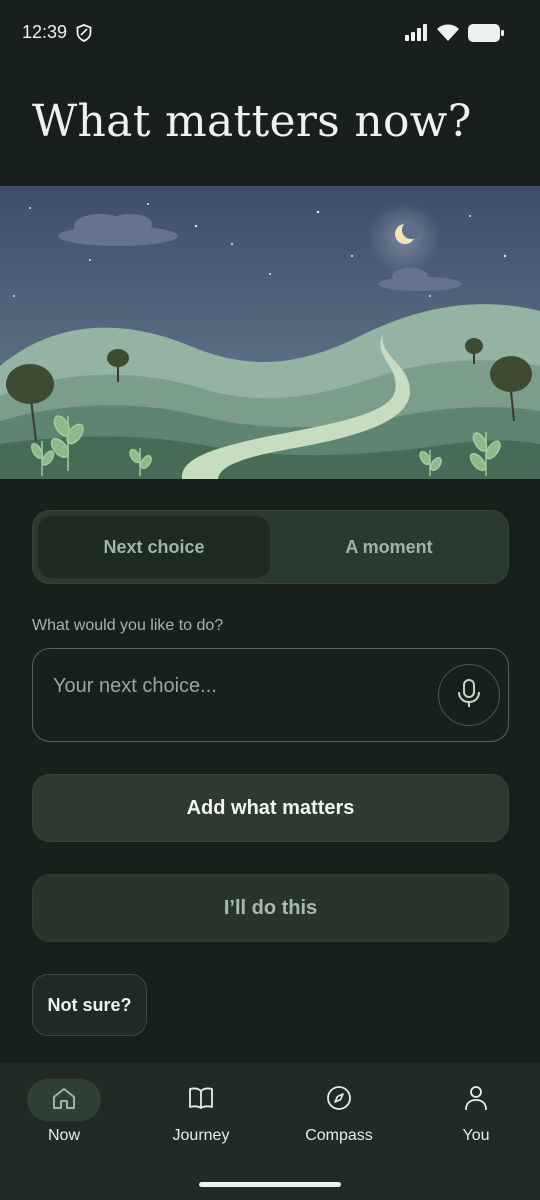 Image resolution: width=540 pixels, height=1200 pixels. What do you see at coordinates (201, 1100) in the screenshot?
I see `book-icon` at bounding box center [201, 1100].